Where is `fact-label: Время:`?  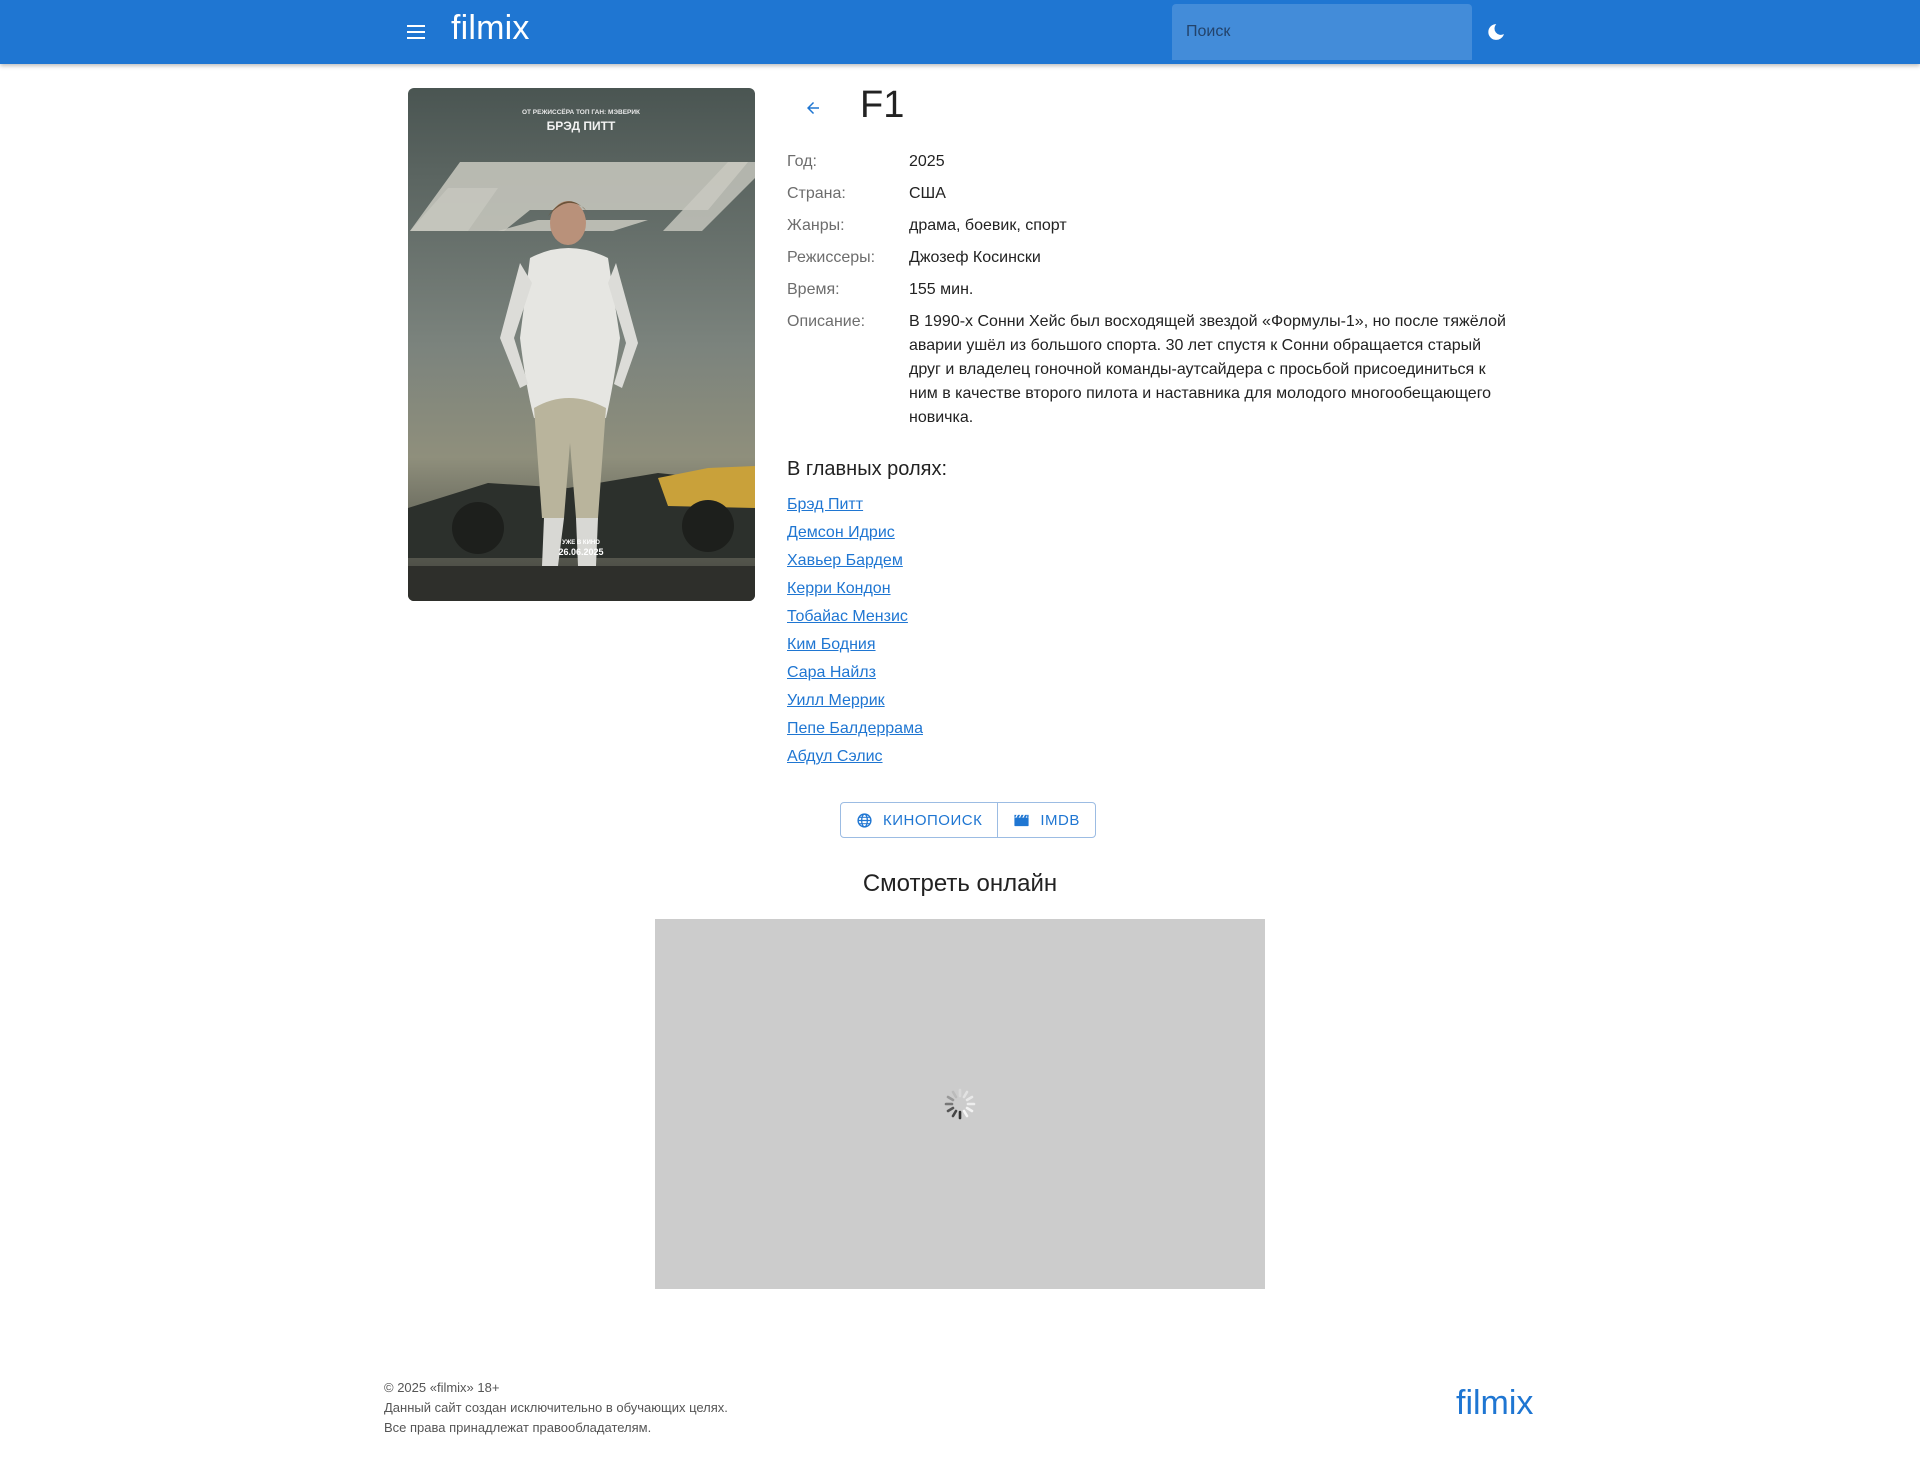 fact-label: Время: is located at coordinates (813, 289).